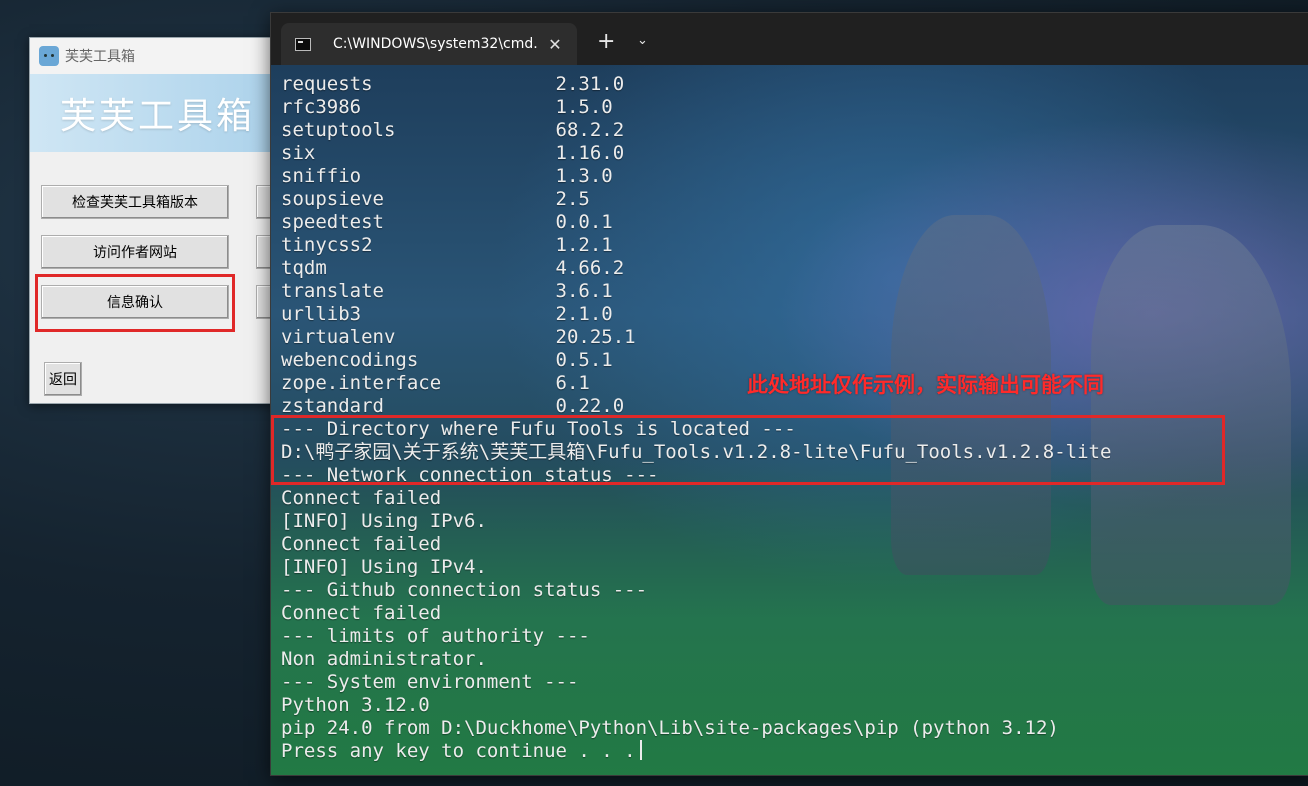 Image resolution: width=1308 pixels, height=786 pixels. Describe the element at coordinates (435, 199) in the screenshot. I see `terminal-line: soupsieve 2.5` at that location.